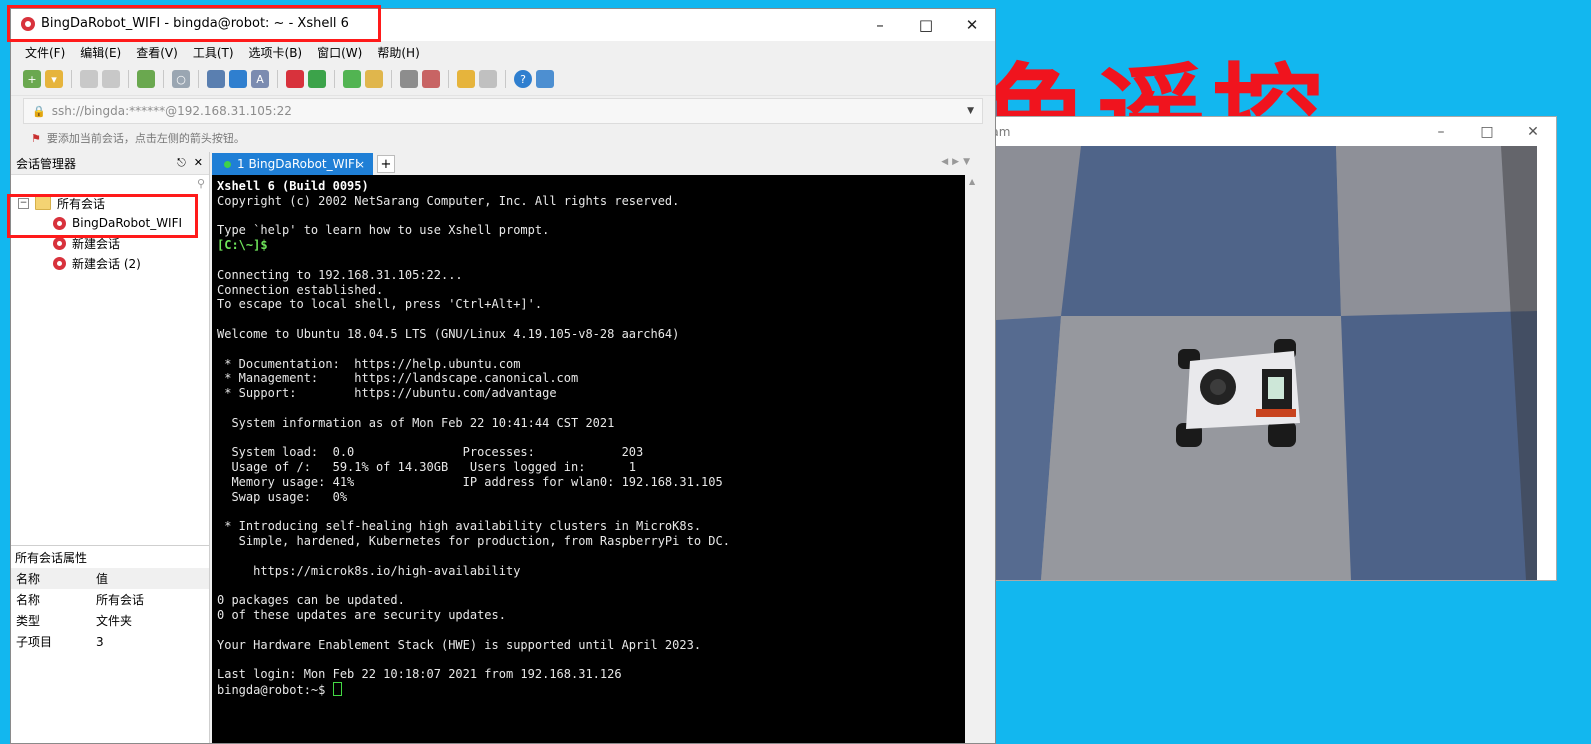  I want to click on add-tab-icon, so click(466, 79).